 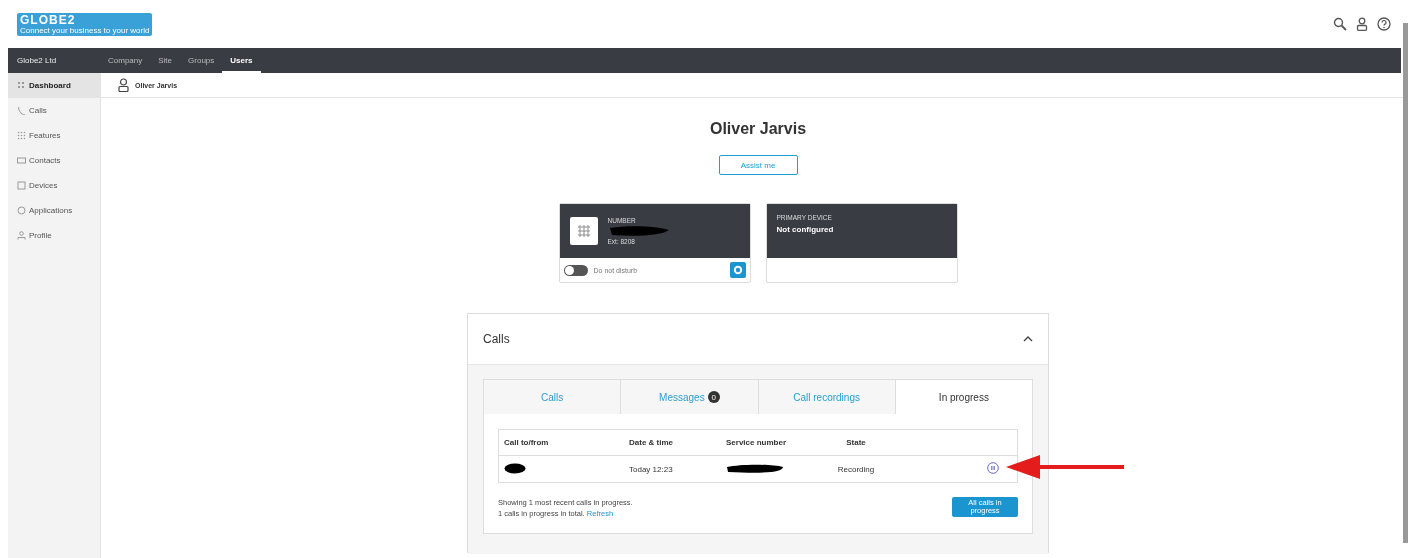 What do you see at coordinates (561, 442) in the screenshot?
I see `column-header: Call to/from` at bounding box center [561, 442].